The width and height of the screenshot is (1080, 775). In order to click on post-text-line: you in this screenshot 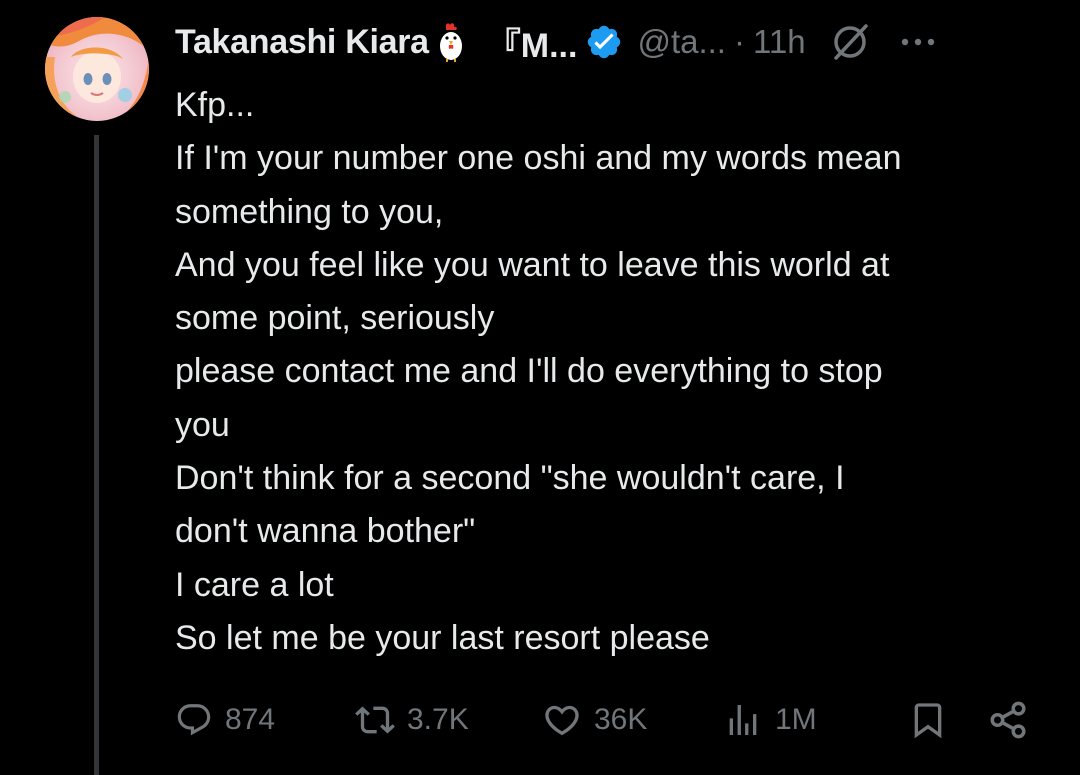, I will do `click(202, 424)`.